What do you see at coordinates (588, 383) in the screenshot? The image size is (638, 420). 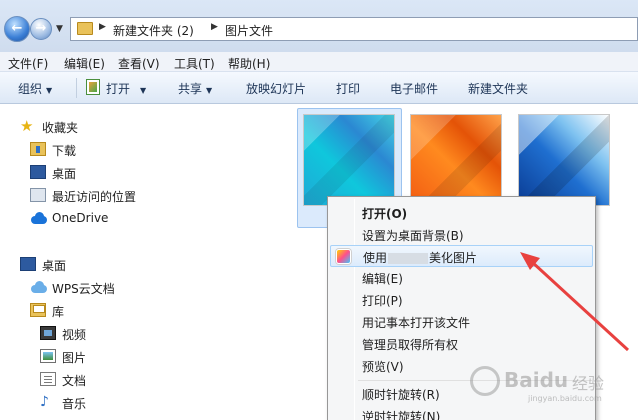 I see `watermark-sub: 经验` at bounding box center [588, 383].